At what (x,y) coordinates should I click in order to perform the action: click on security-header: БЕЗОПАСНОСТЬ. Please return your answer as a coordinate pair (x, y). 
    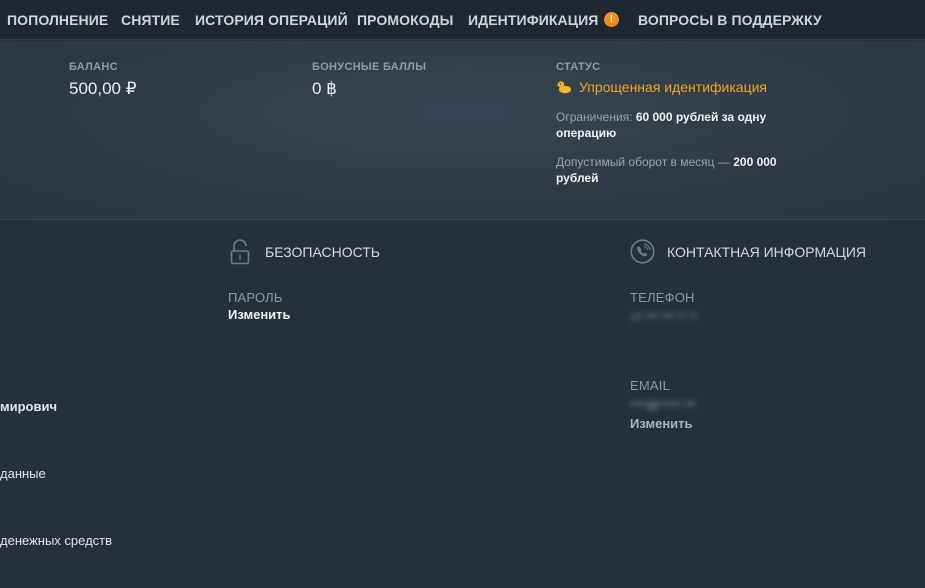
    Looking at the image, I should click on (304, 252).